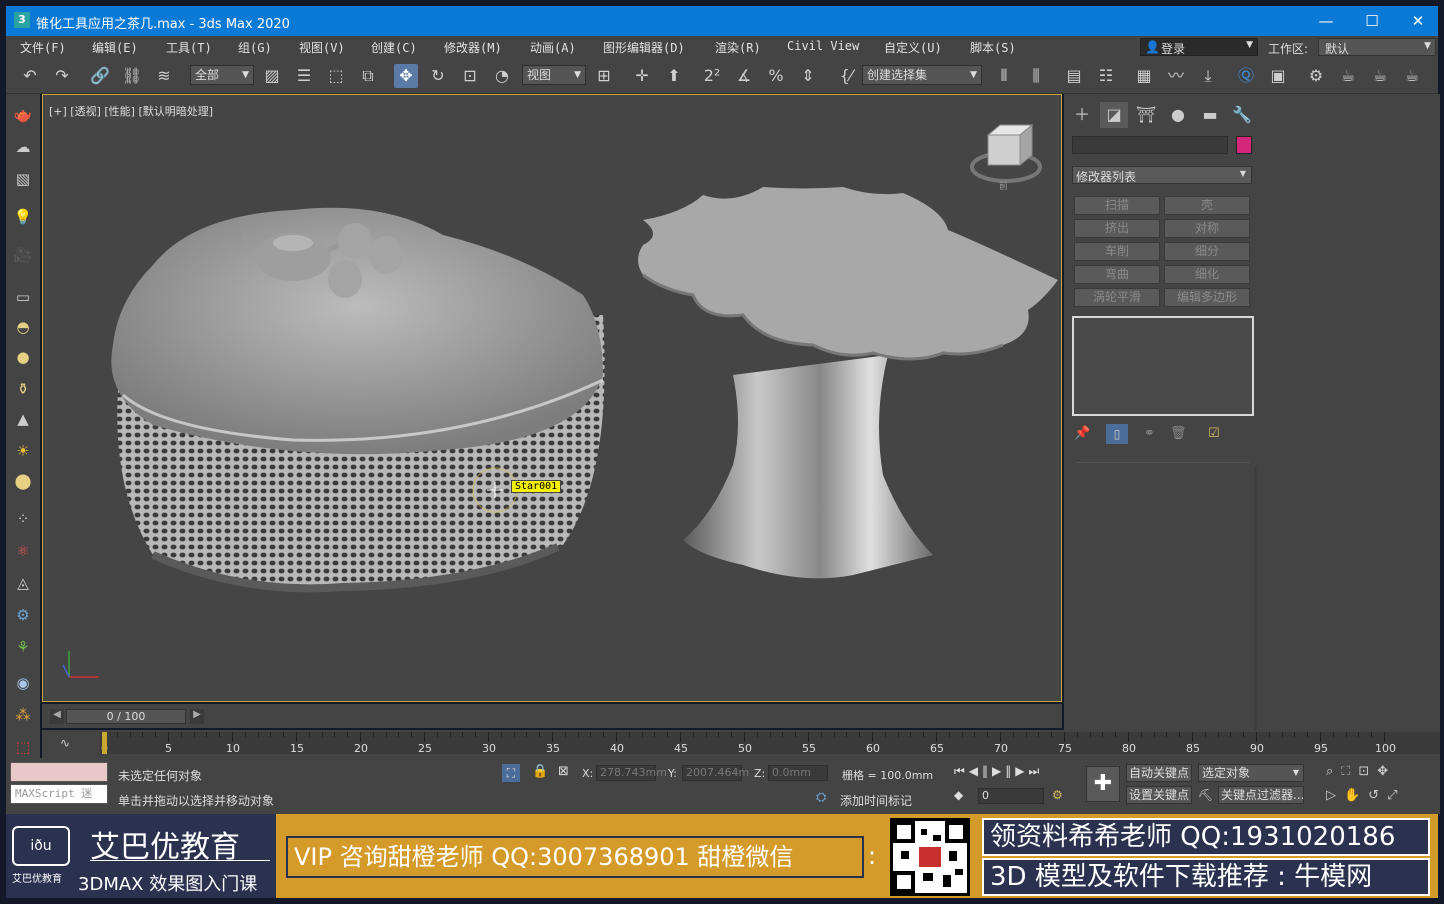 Image resolution: width=1444 pixels, height=904 pixels. I want to click on schematic-view-icon: 〰, so click(1176, 76).